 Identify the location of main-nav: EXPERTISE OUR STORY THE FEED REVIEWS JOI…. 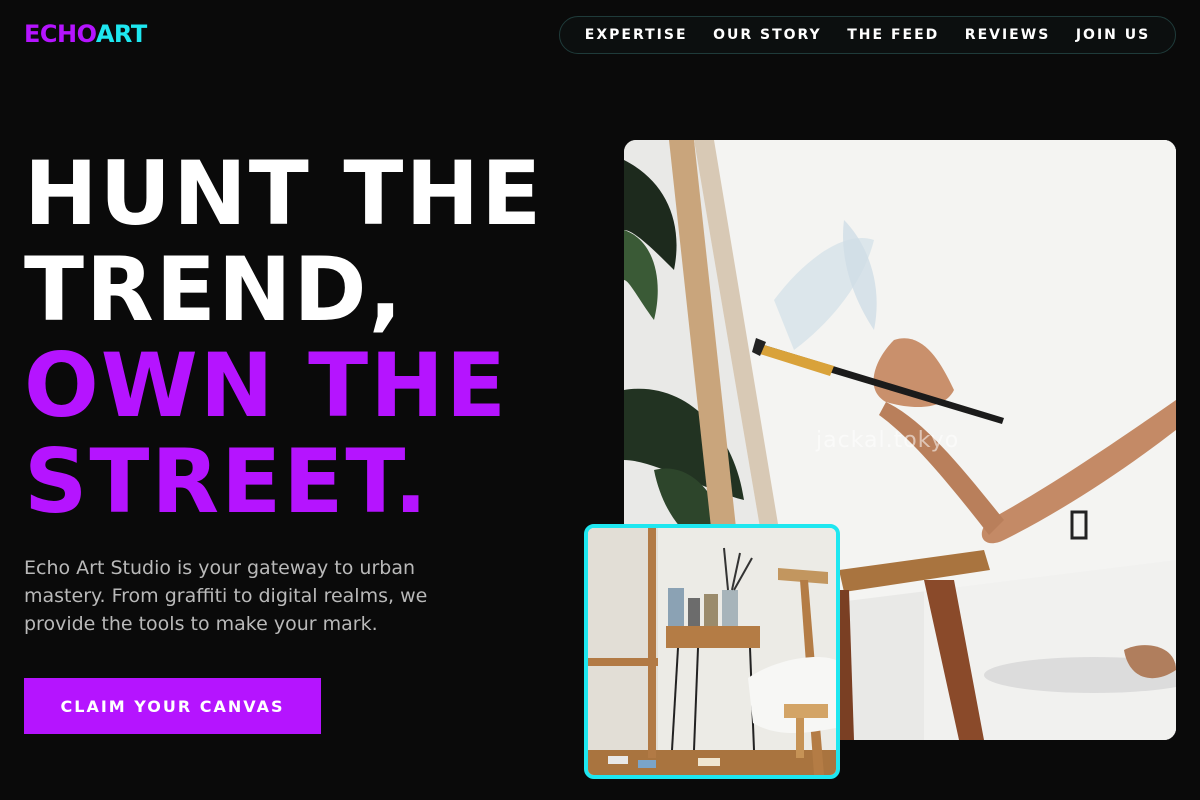
(867, 35).